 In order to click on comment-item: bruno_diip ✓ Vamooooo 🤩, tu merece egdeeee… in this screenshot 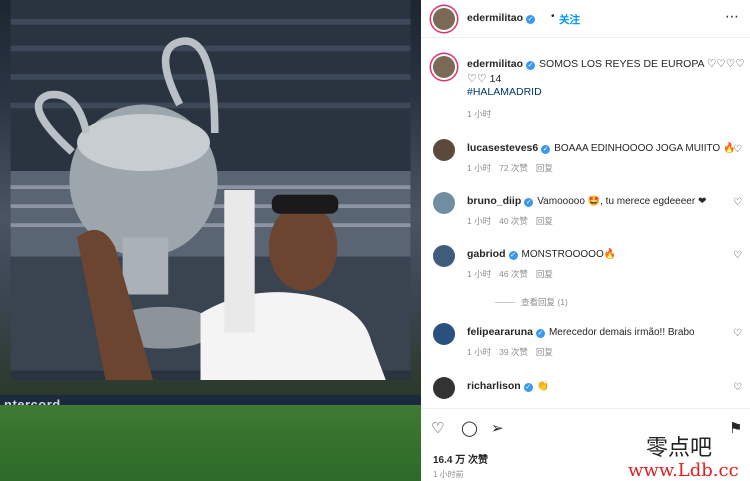, I will do `click(585, 213)`.